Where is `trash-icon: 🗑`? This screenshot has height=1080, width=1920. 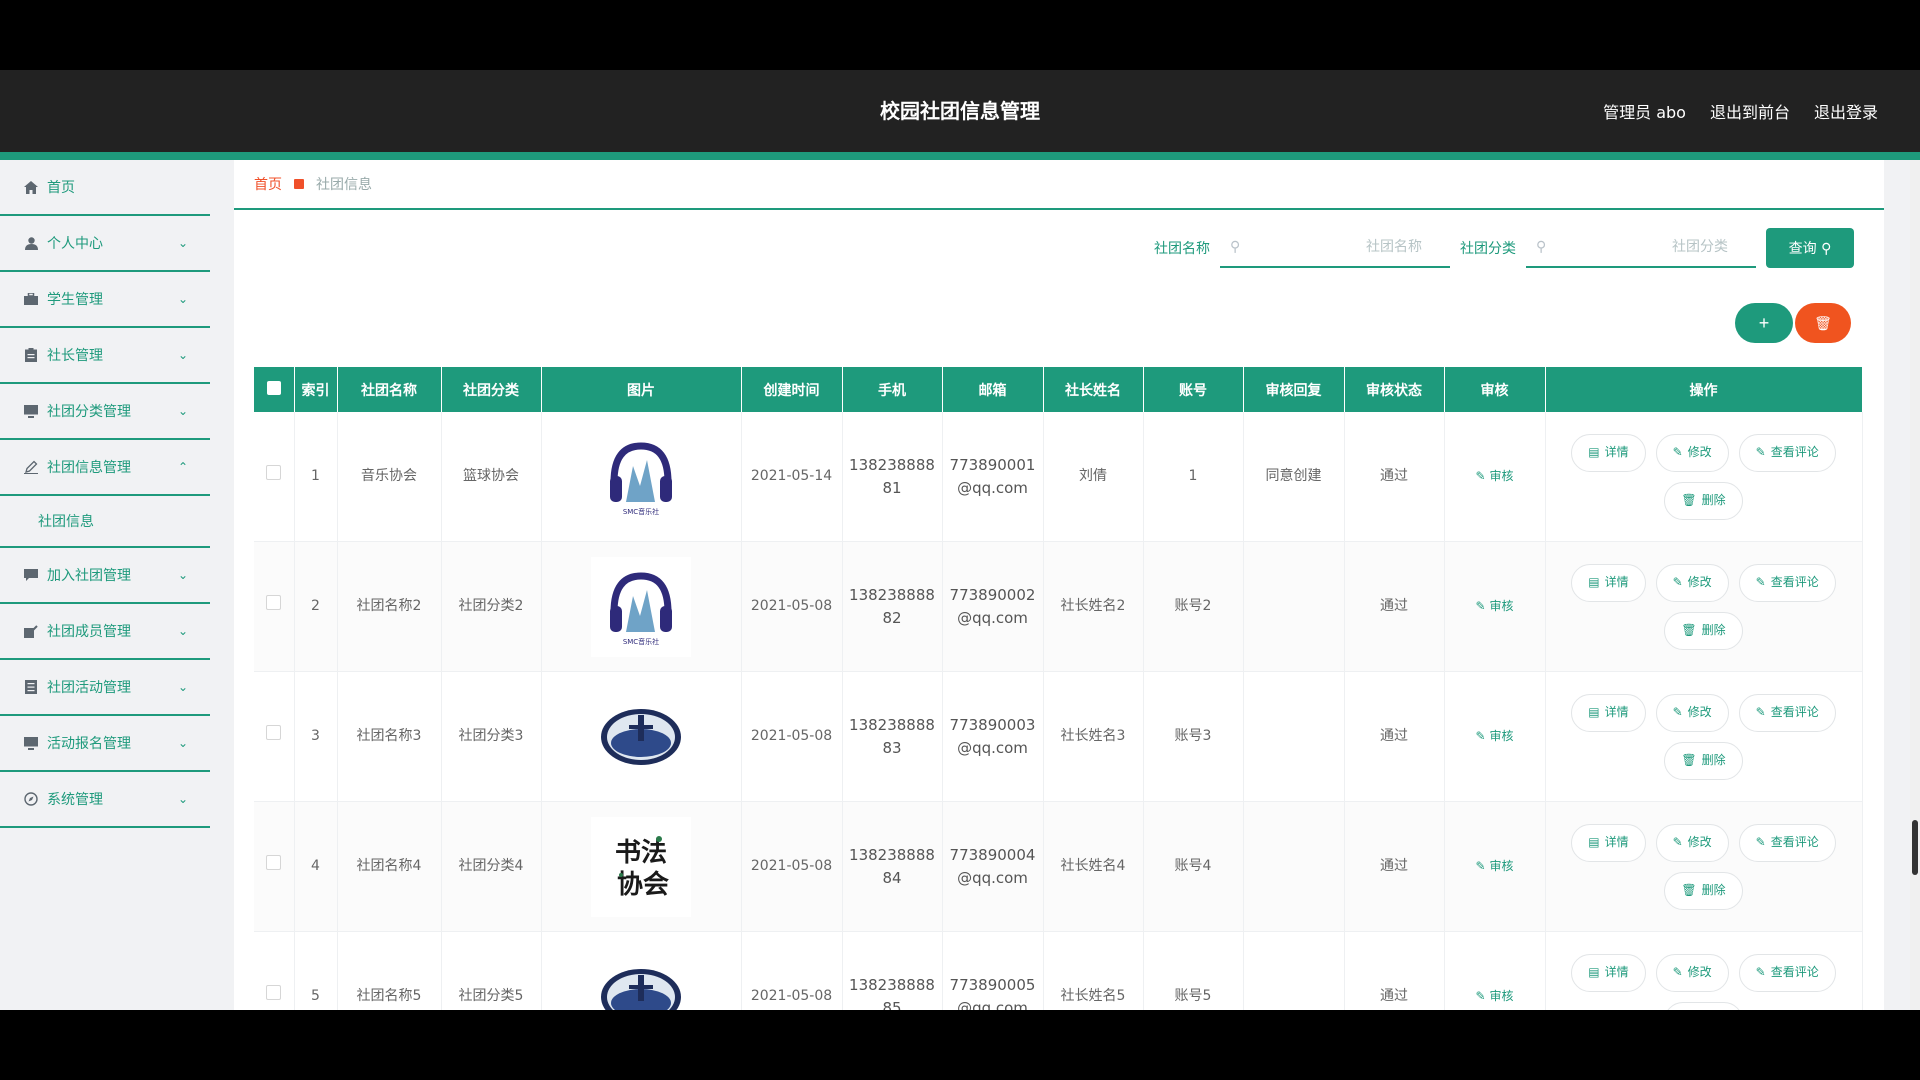 trash-icon: 🗑 is located at coordinates (1689, 630).